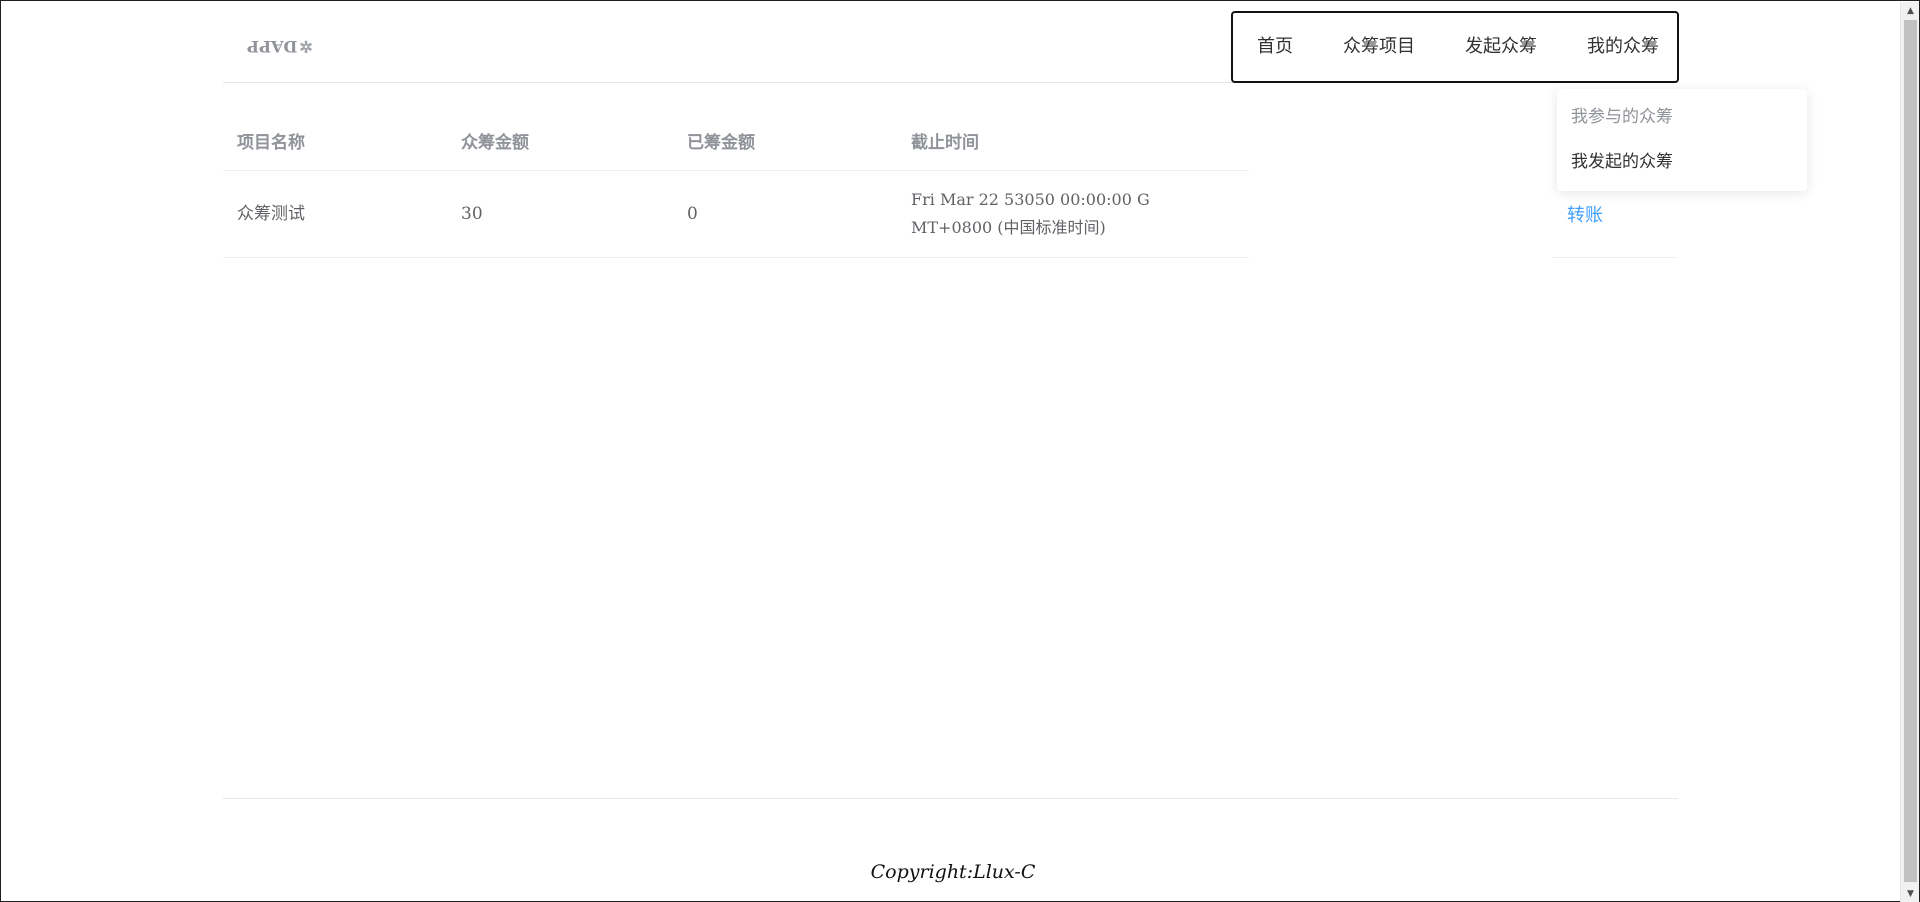 This screenshot has width=1920, height=902. I want to click on copyright-text: Copyright:Llux-C, so click(953, 872).